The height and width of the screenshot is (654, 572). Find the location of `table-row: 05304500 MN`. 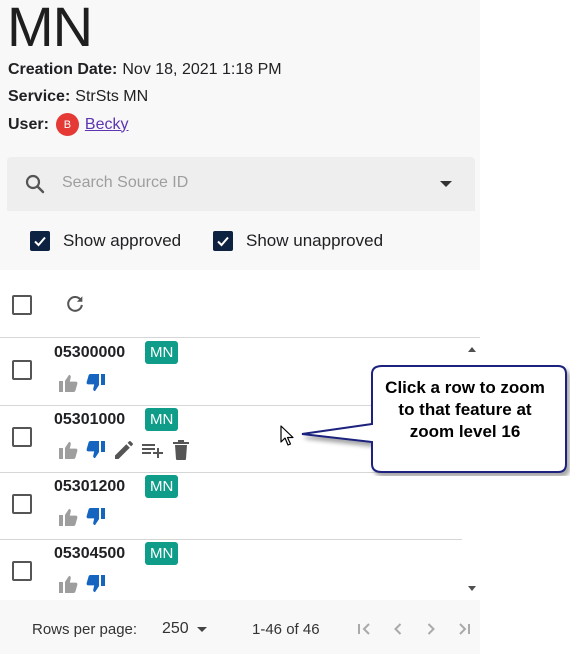

table-row: 05304500 MN is located at coordinates (231, 570).